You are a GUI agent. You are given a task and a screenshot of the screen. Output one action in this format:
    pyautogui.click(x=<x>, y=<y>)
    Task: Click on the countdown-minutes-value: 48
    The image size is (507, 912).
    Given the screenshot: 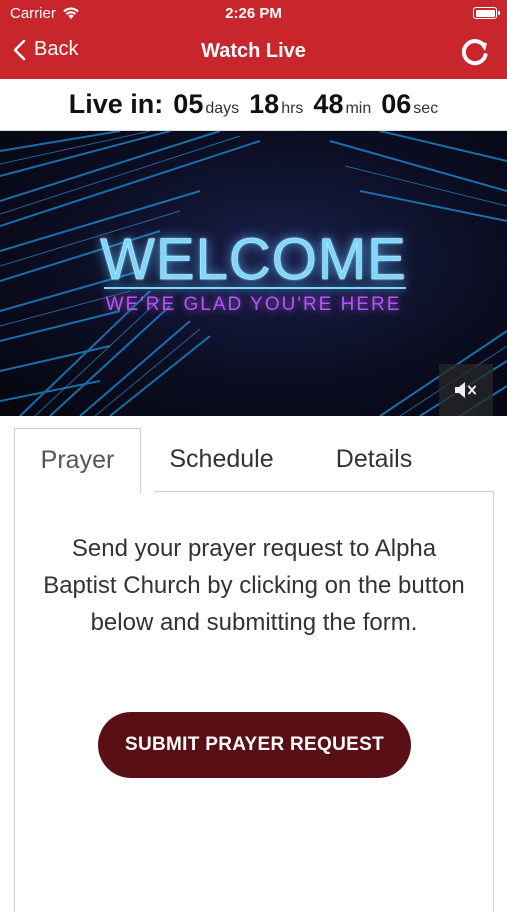 What is the action you would take?
    pyautogui.click(x=328, y=104)
    